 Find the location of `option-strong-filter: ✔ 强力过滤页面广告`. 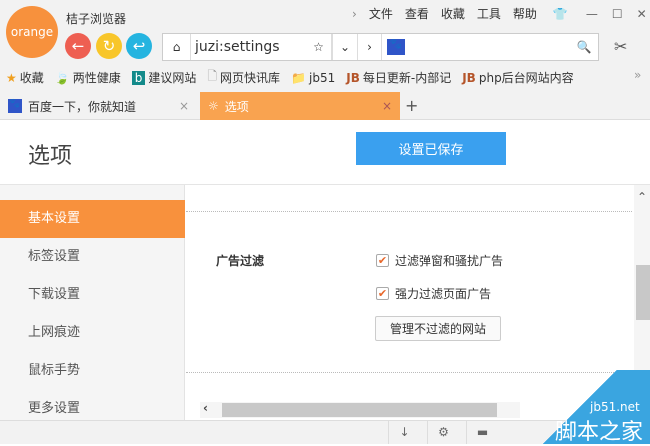

option-strong-filter: ✔ 强力过滤页面广告 is located at coordinates (433, 293).